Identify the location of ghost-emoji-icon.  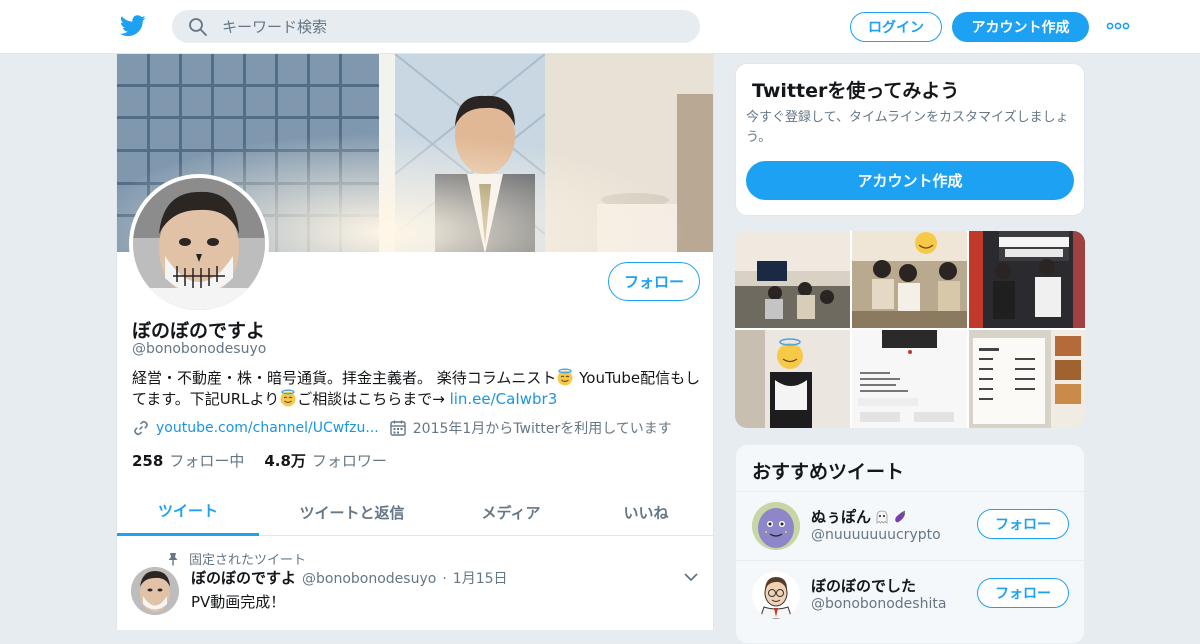
(882, 517).